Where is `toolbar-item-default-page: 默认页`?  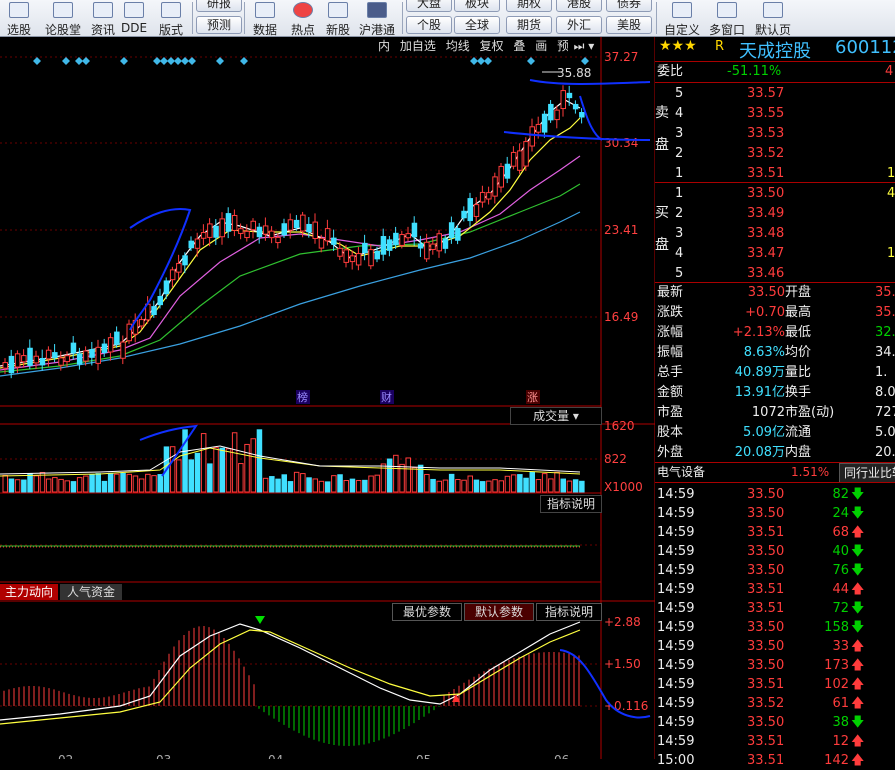
toolbar-item-default-page: 默认页 is located at coordinates (773, 18).